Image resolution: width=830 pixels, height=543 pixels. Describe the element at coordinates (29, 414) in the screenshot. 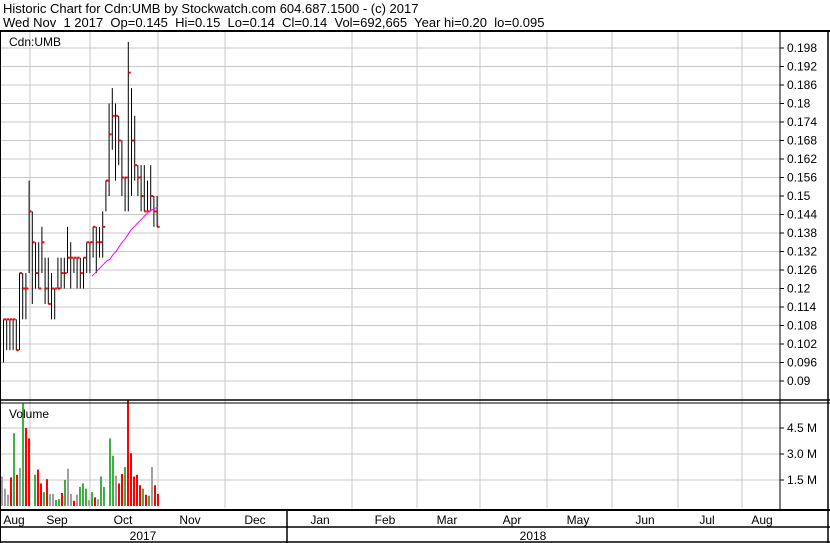

I see `volume-label: Volume` at that location.